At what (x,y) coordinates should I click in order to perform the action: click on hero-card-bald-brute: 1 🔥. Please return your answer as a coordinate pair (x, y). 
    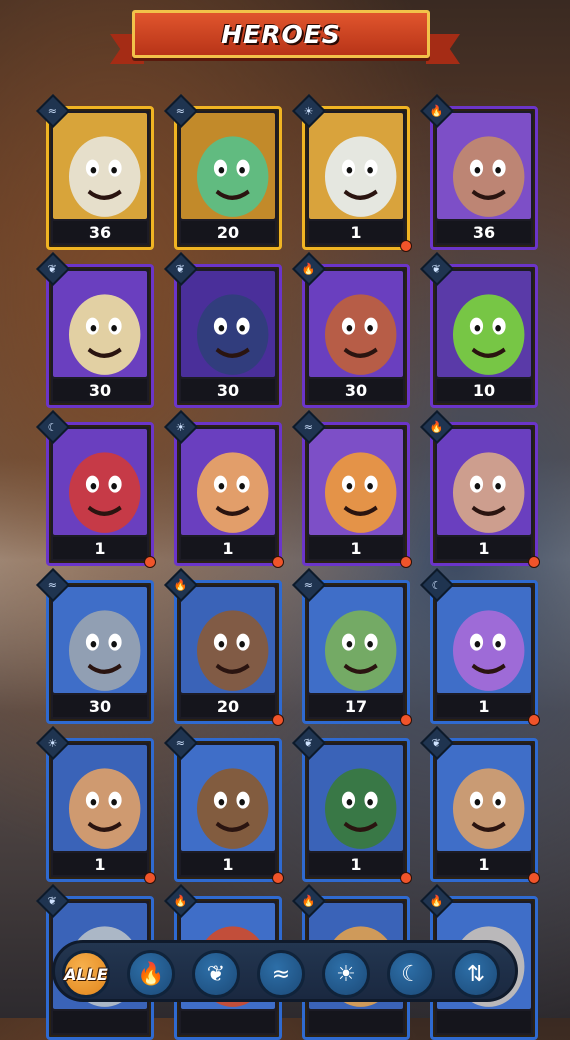
    Looking at the image, I should click on (480, 489).